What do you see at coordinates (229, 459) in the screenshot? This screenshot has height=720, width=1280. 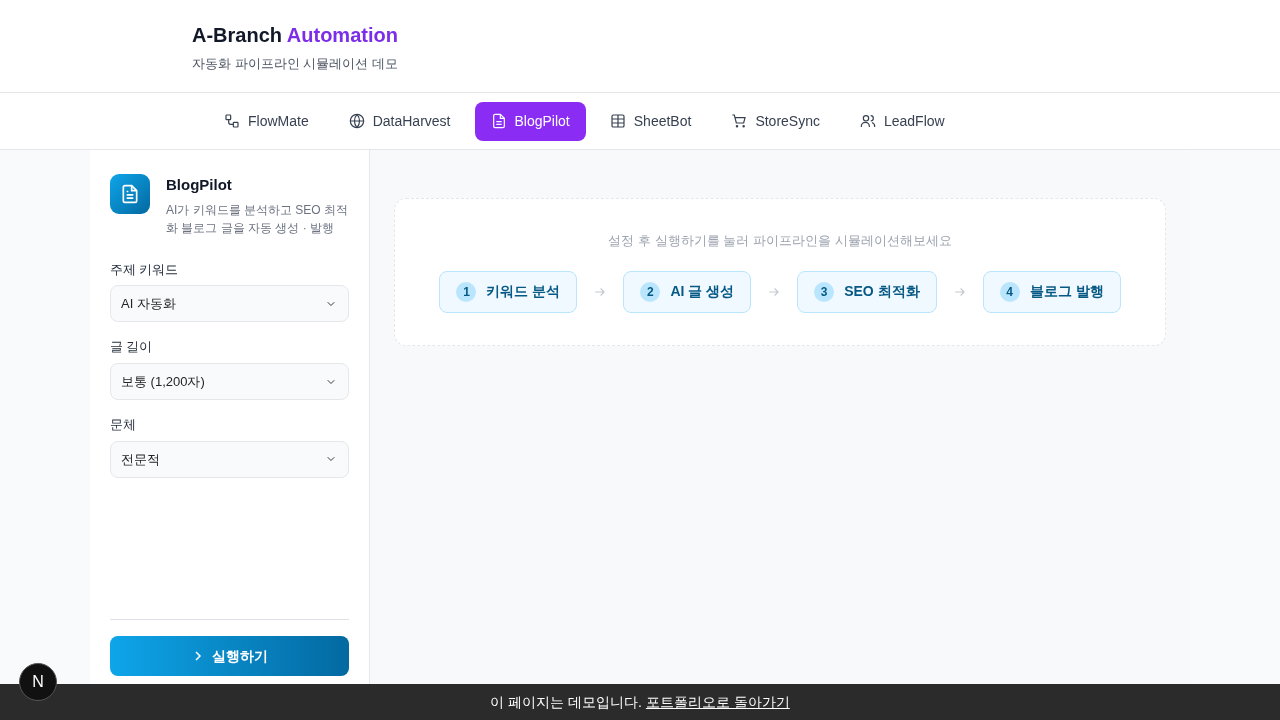 I see `select-field: 전문적` at bounding box center [229, 459].